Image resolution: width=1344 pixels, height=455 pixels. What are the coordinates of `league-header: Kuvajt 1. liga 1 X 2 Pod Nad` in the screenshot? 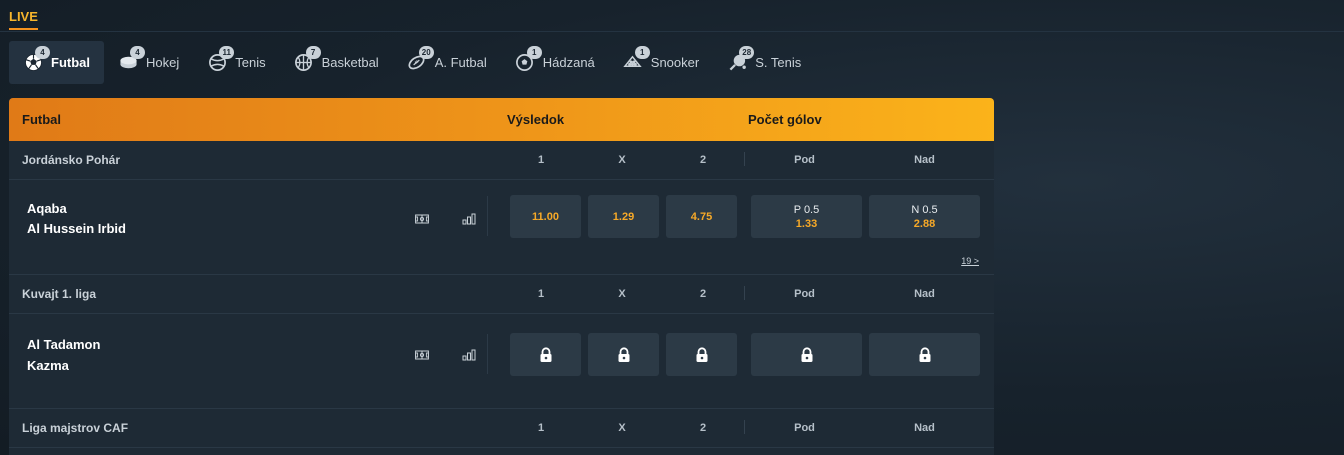 It's located at (501, 294).